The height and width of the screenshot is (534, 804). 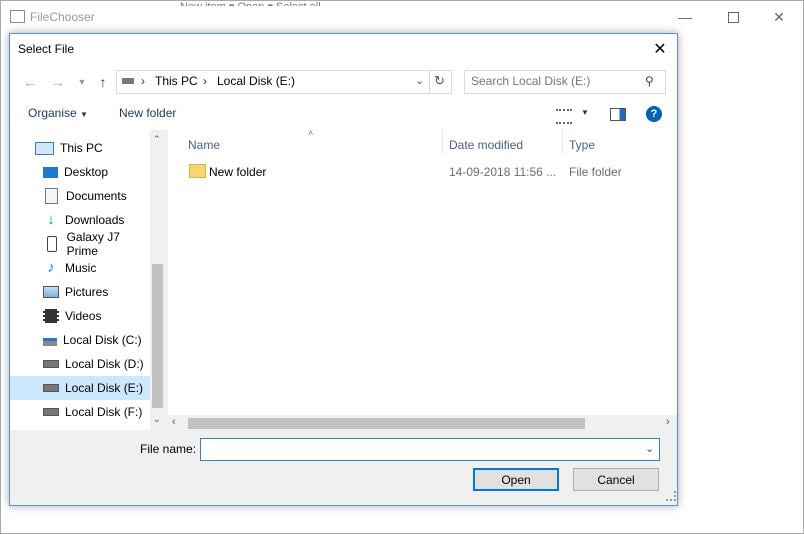 What do you see at coordinates (83, 316) in the screenshot?
I see `nav-item-label: Videos` at bounding box center [83, 316].